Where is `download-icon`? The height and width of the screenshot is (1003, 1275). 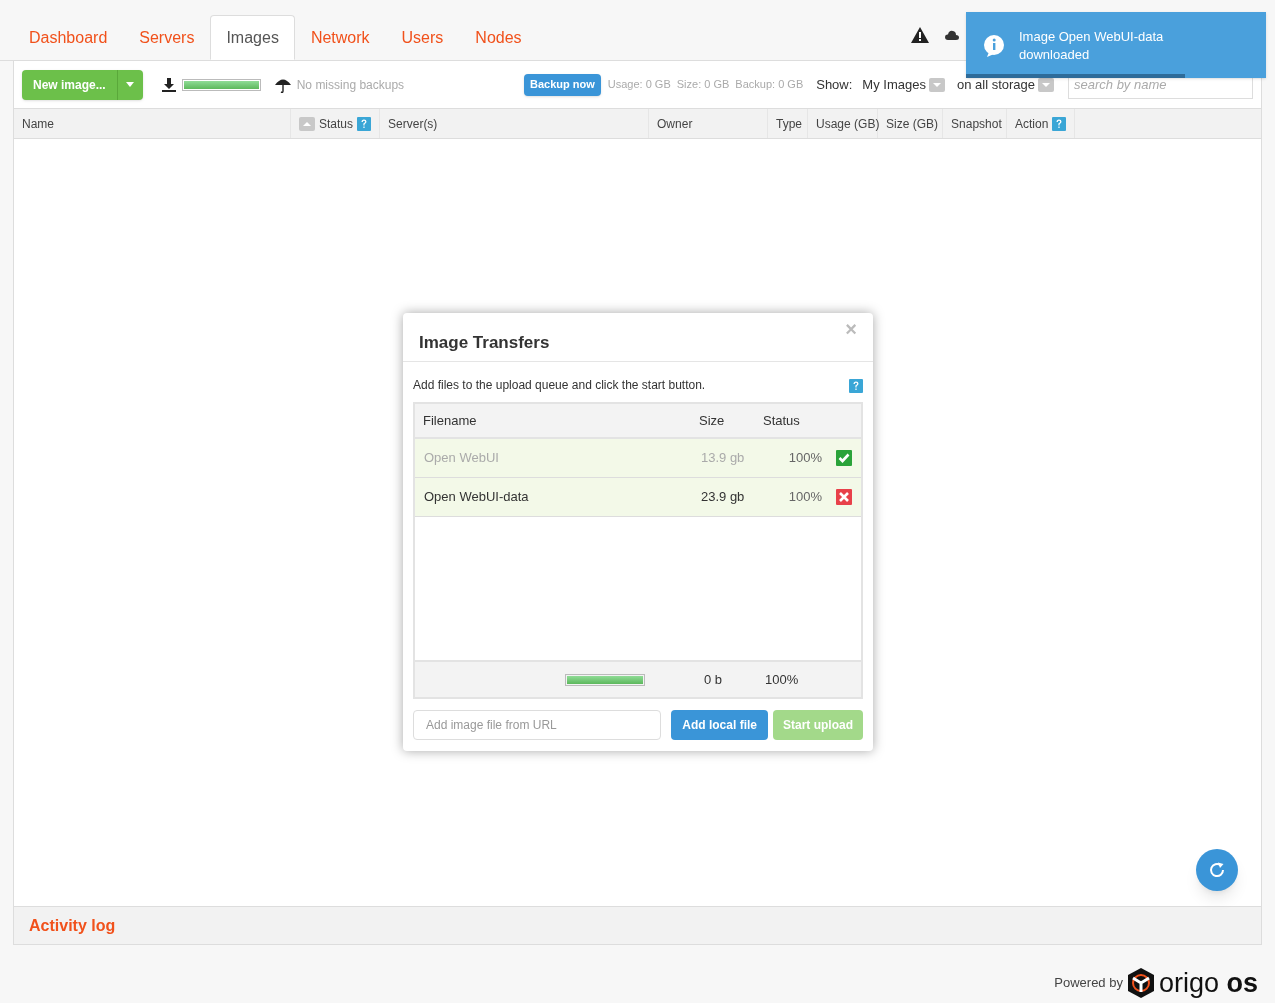
download-icon is located at coordinates (168, 84).